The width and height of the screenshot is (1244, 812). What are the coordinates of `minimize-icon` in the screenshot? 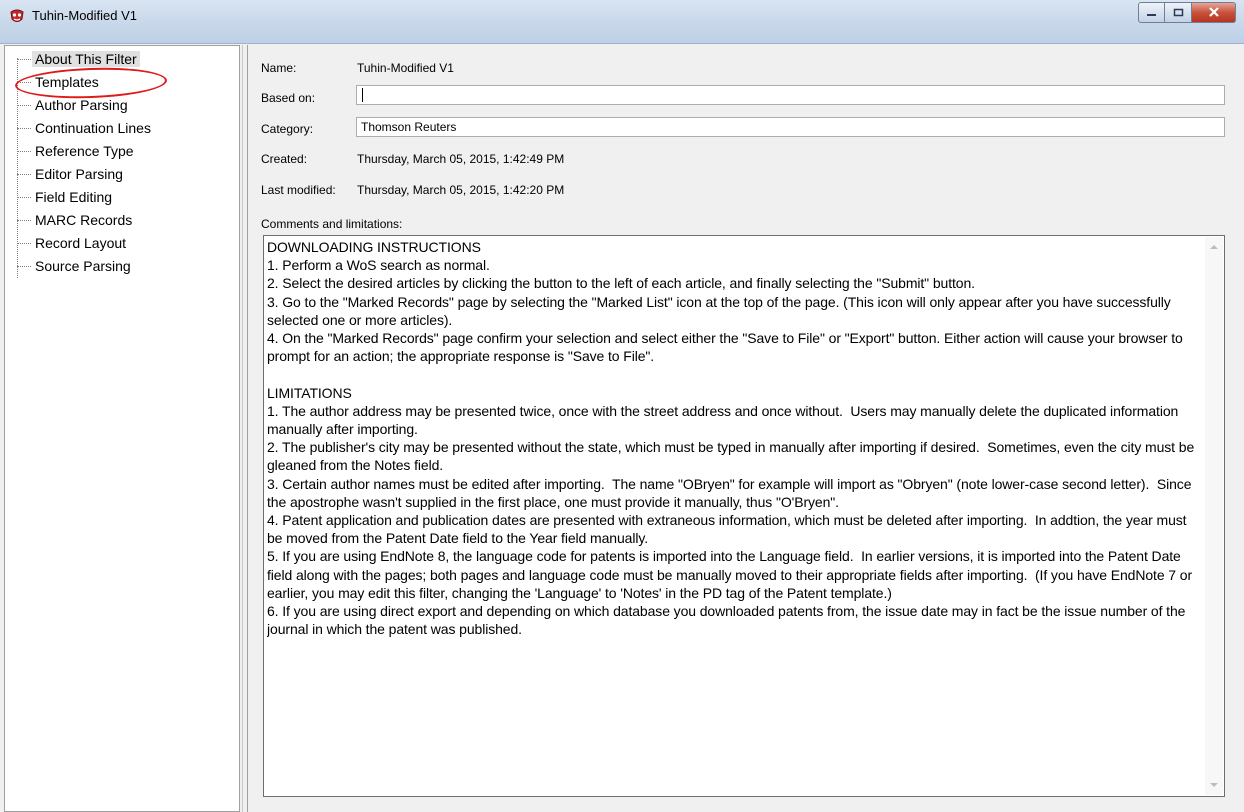 It's located at (1151, 13).